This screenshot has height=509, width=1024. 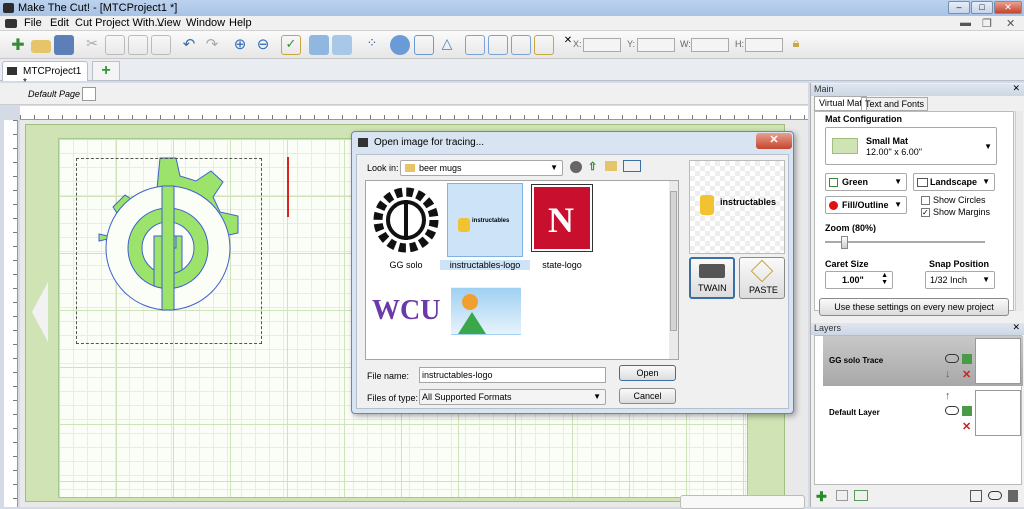 What do you see at coordinates (512, 375) in the screenshot?
I see `file-name-input` at bounding box center [512, 375].